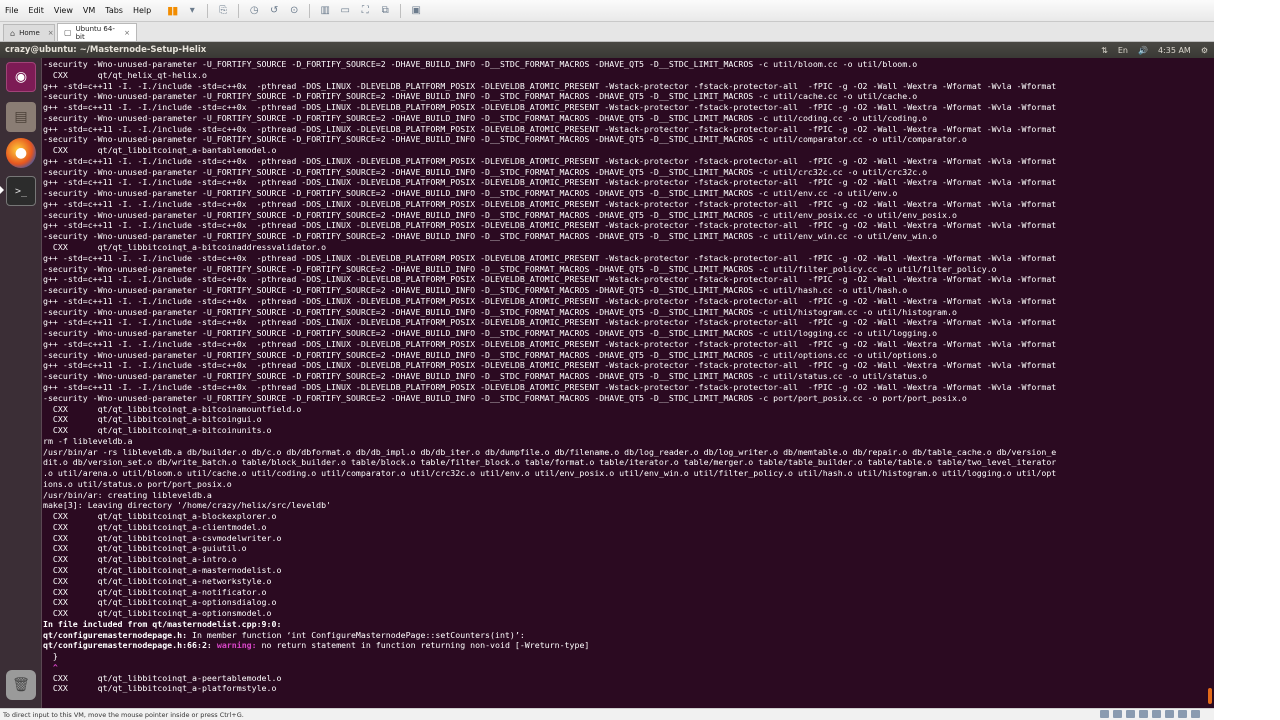 This screenshot has width=1280, height=720. Describe the element at coordinates (63, 11) in the screenshot. I see `menu-view: View` at that location.